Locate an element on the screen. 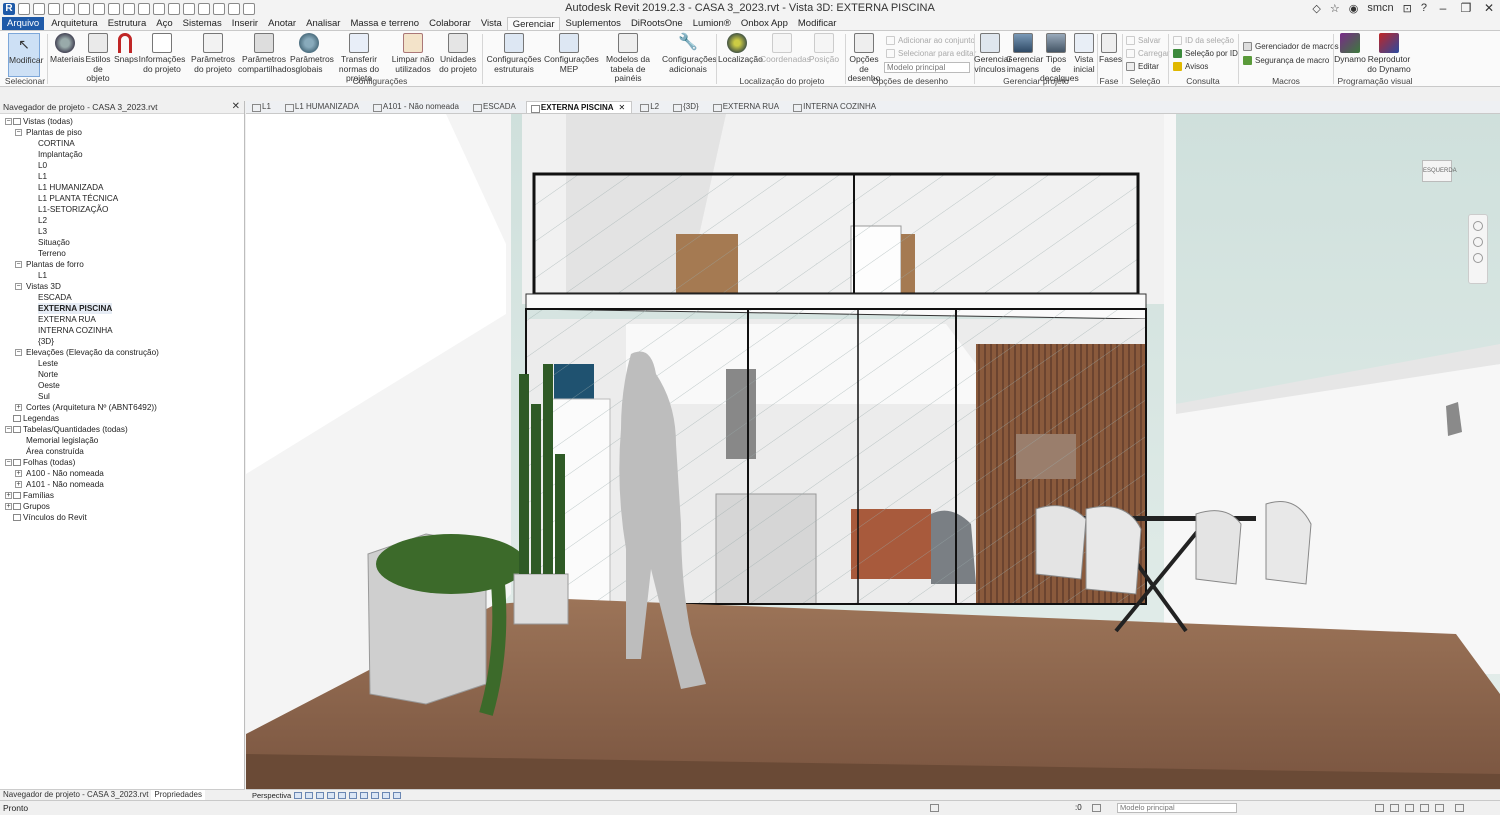 Image resolution: width=1500 pixels, height=815 pixels. dynamo-button: Dynamo is located at coordinates (1350, 49).